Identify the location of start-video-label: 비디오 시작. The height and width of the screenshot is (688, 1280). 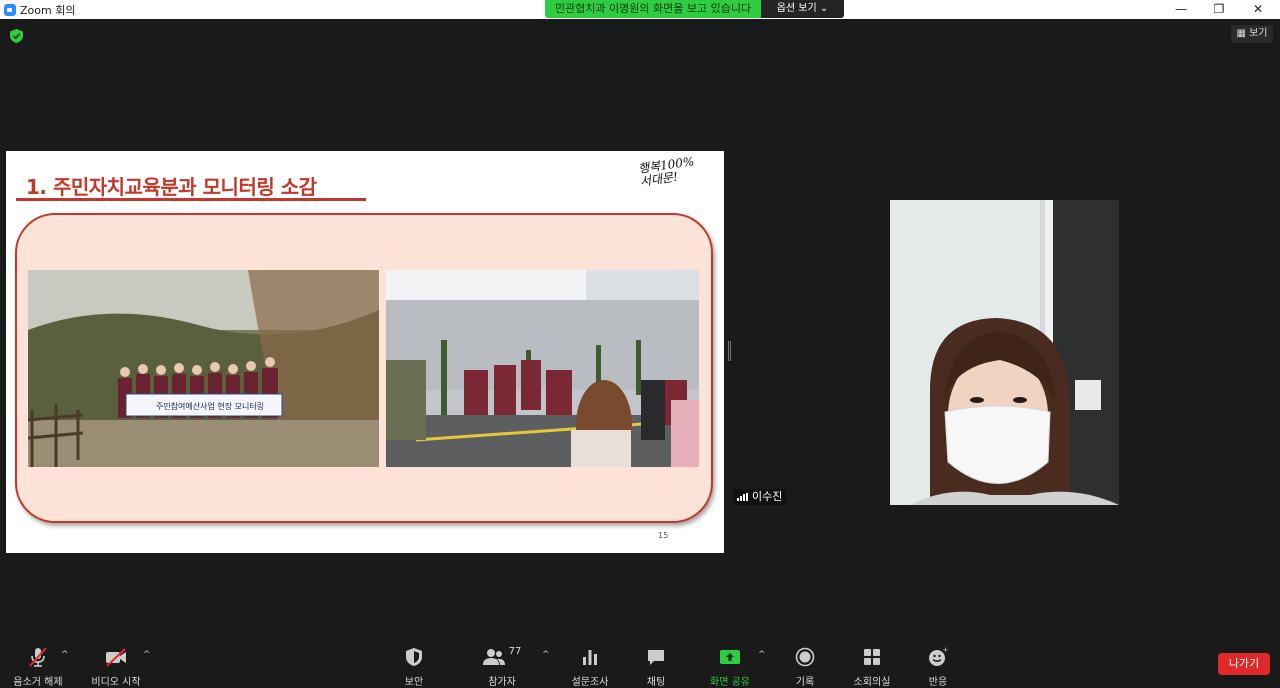
(116, 682).